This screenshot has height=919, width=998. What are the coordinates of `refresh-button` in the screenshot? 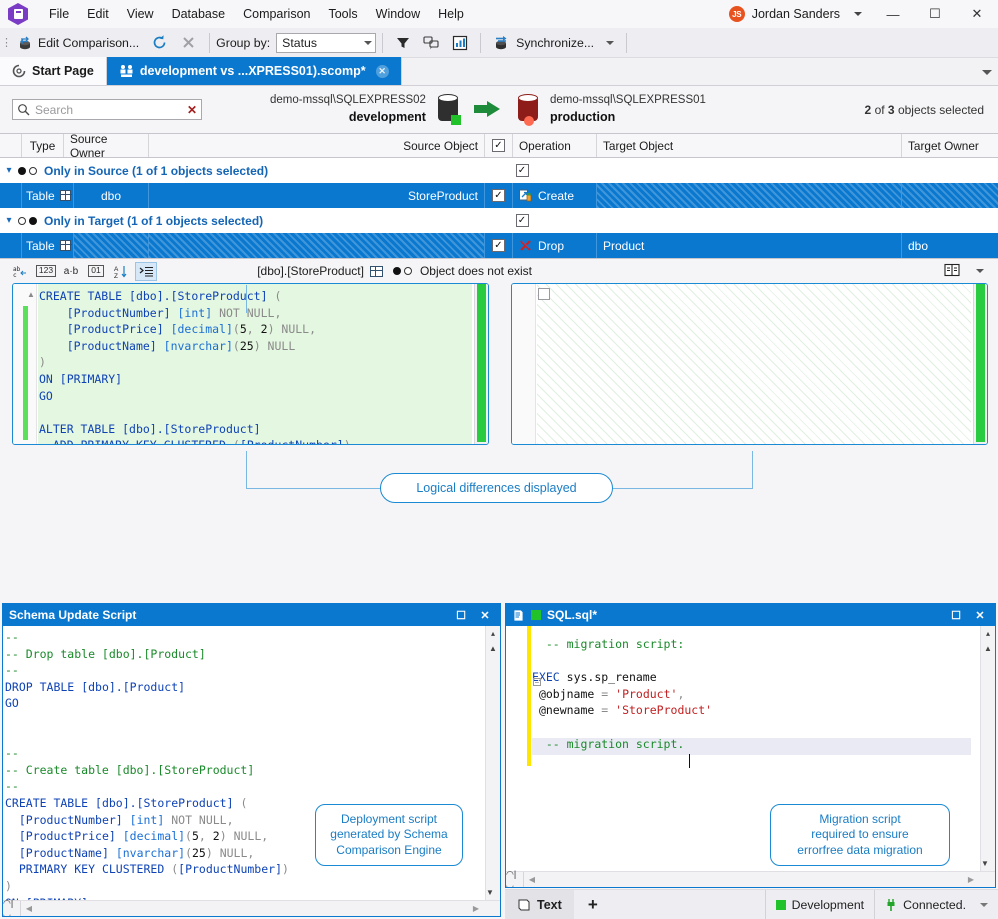 It's located at (159, 43).